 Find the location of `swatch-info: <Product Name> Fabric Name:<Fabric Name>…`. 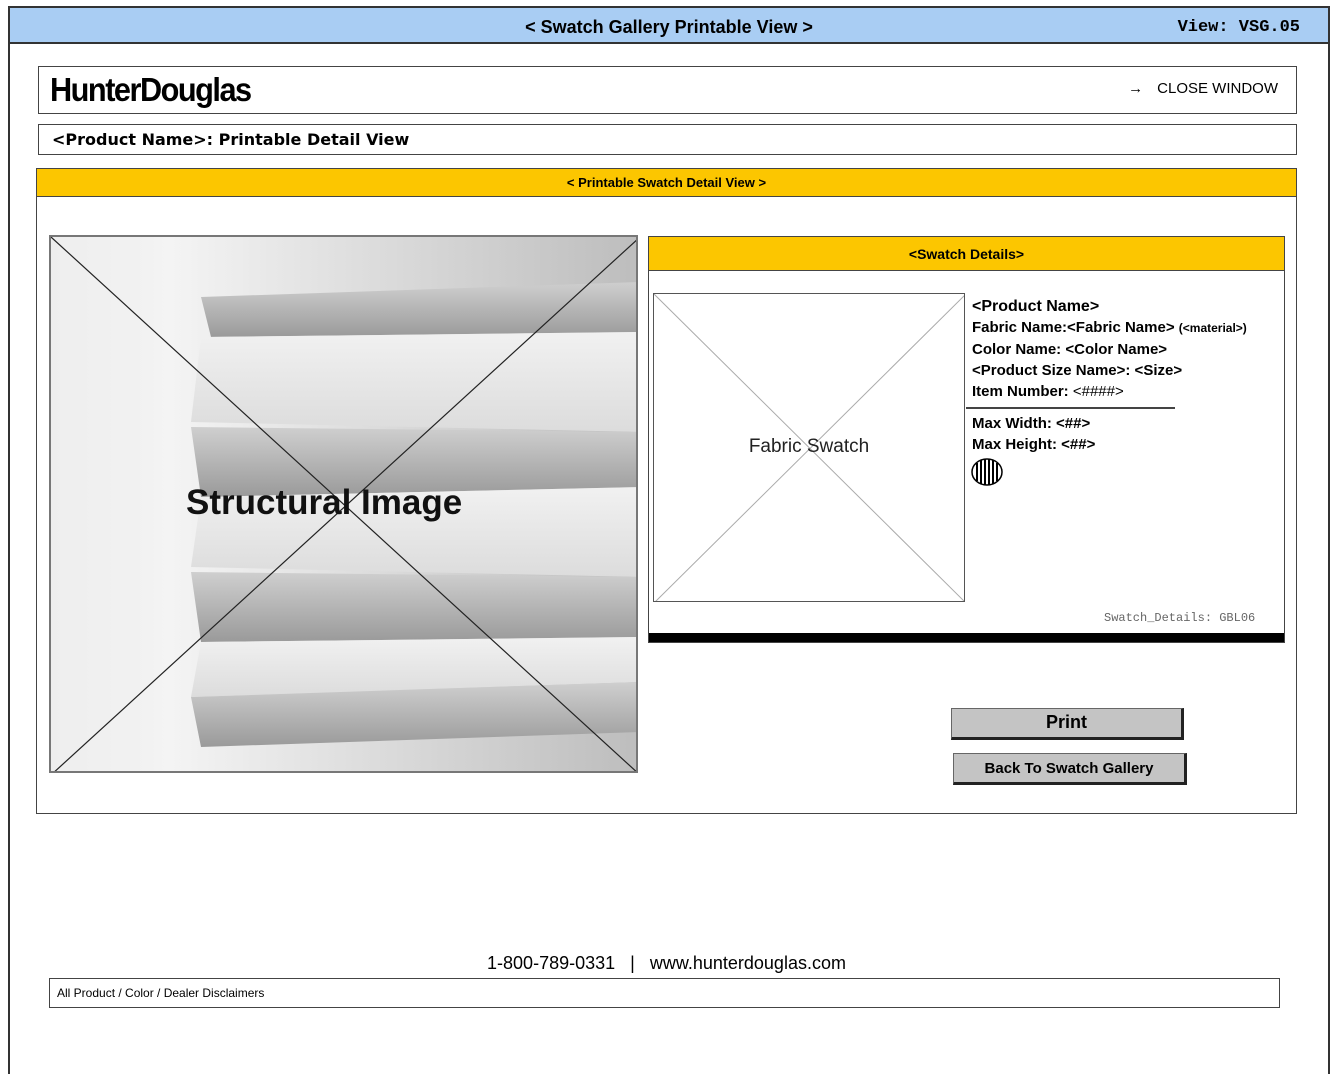

swatch-info: <Product Name> Fabric Name:<Fabric Name>… is located at coordinates (1109, 349).